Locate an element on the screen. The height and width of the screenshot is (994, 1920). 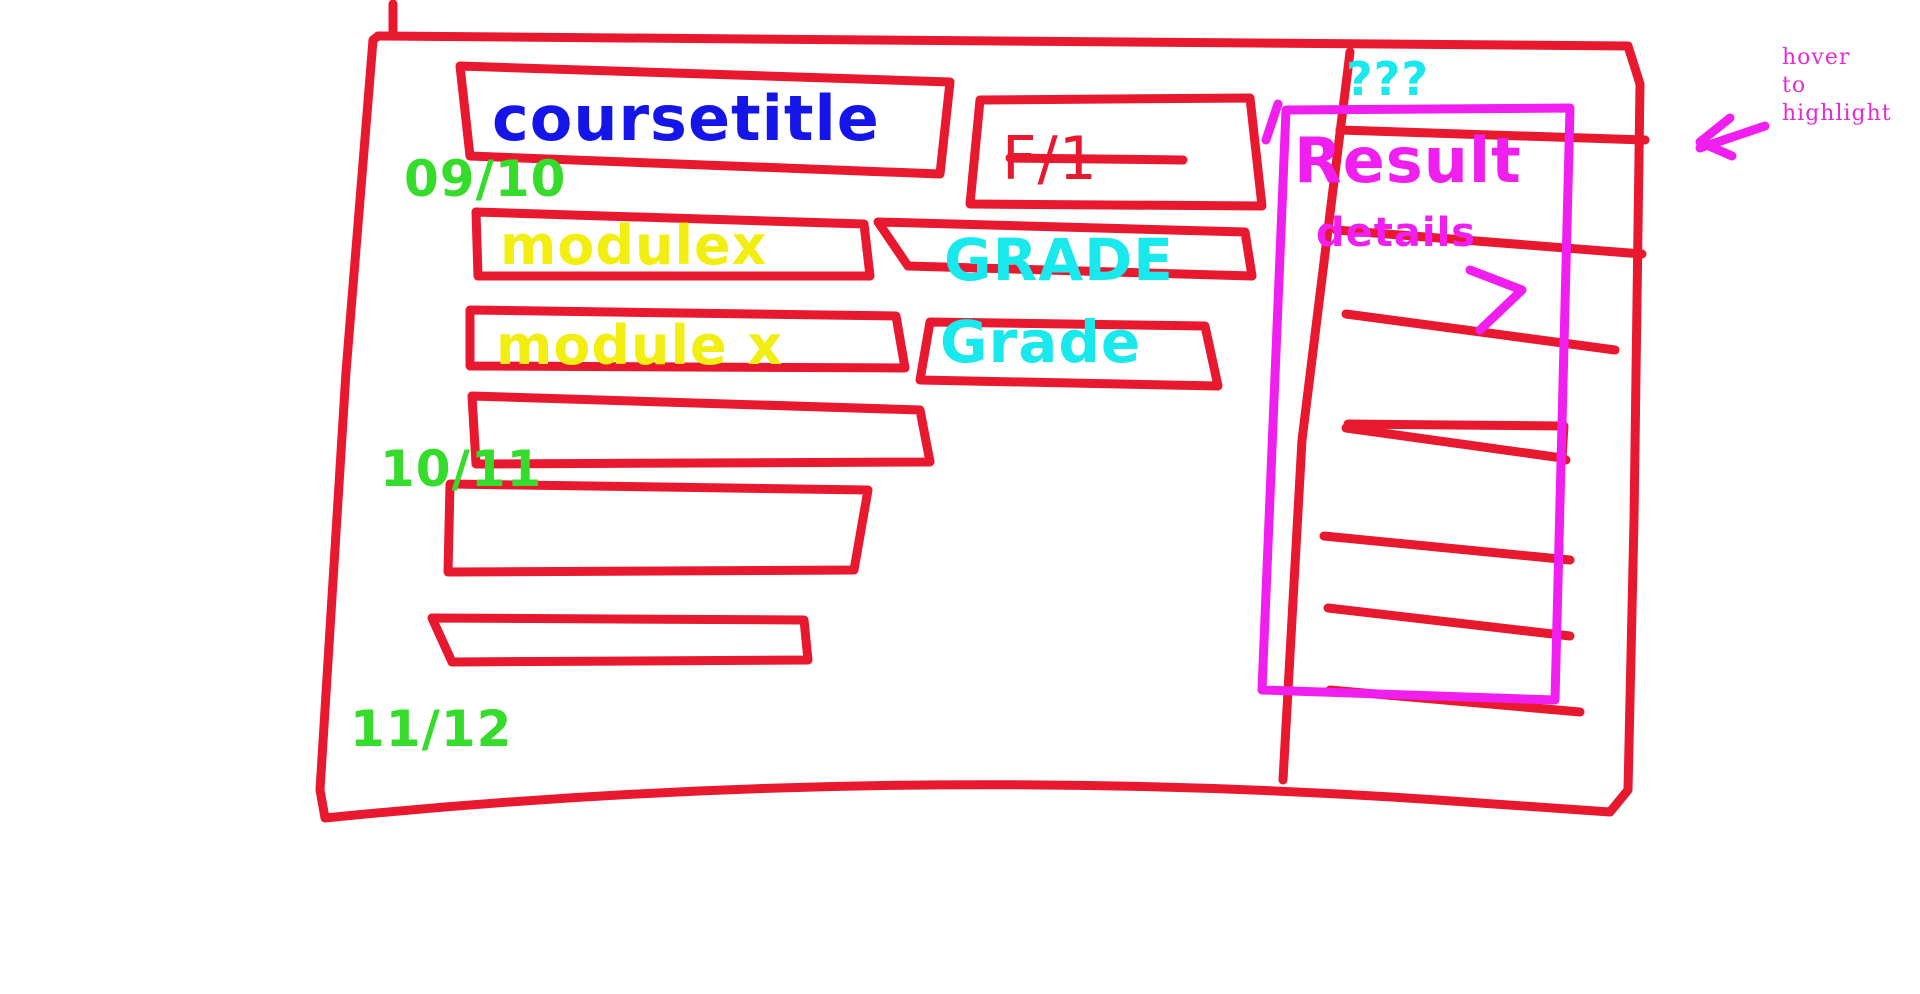
annotation-line-1: hover is located at coordinates (1816, 57).